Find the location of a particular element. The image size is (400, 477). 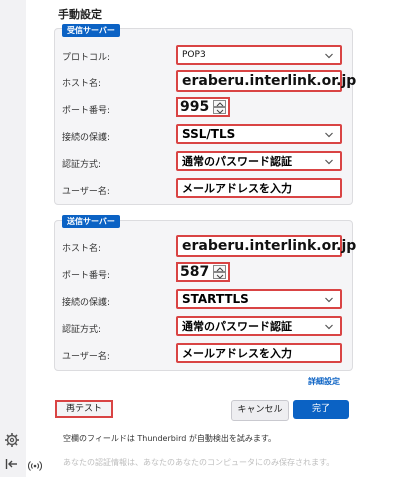

gear-icon is located at coordinates (12, 440).